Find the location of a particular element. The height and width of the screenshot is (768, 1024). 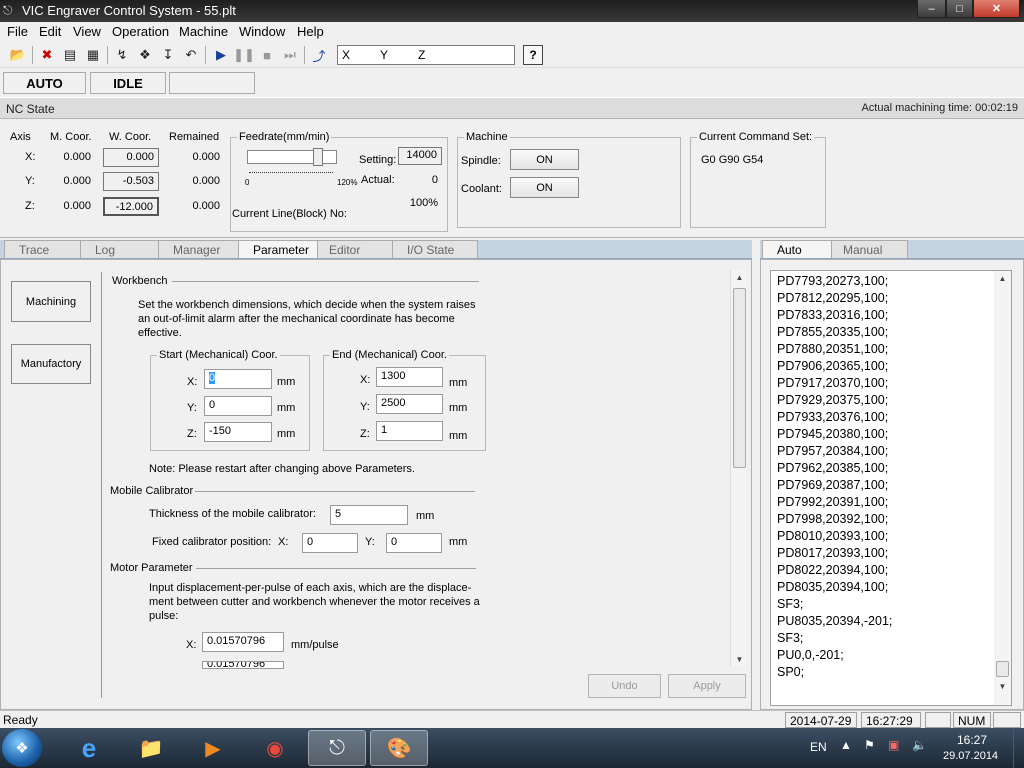

scroll-down-icon: ▼ is located at coordinates (739, 659).